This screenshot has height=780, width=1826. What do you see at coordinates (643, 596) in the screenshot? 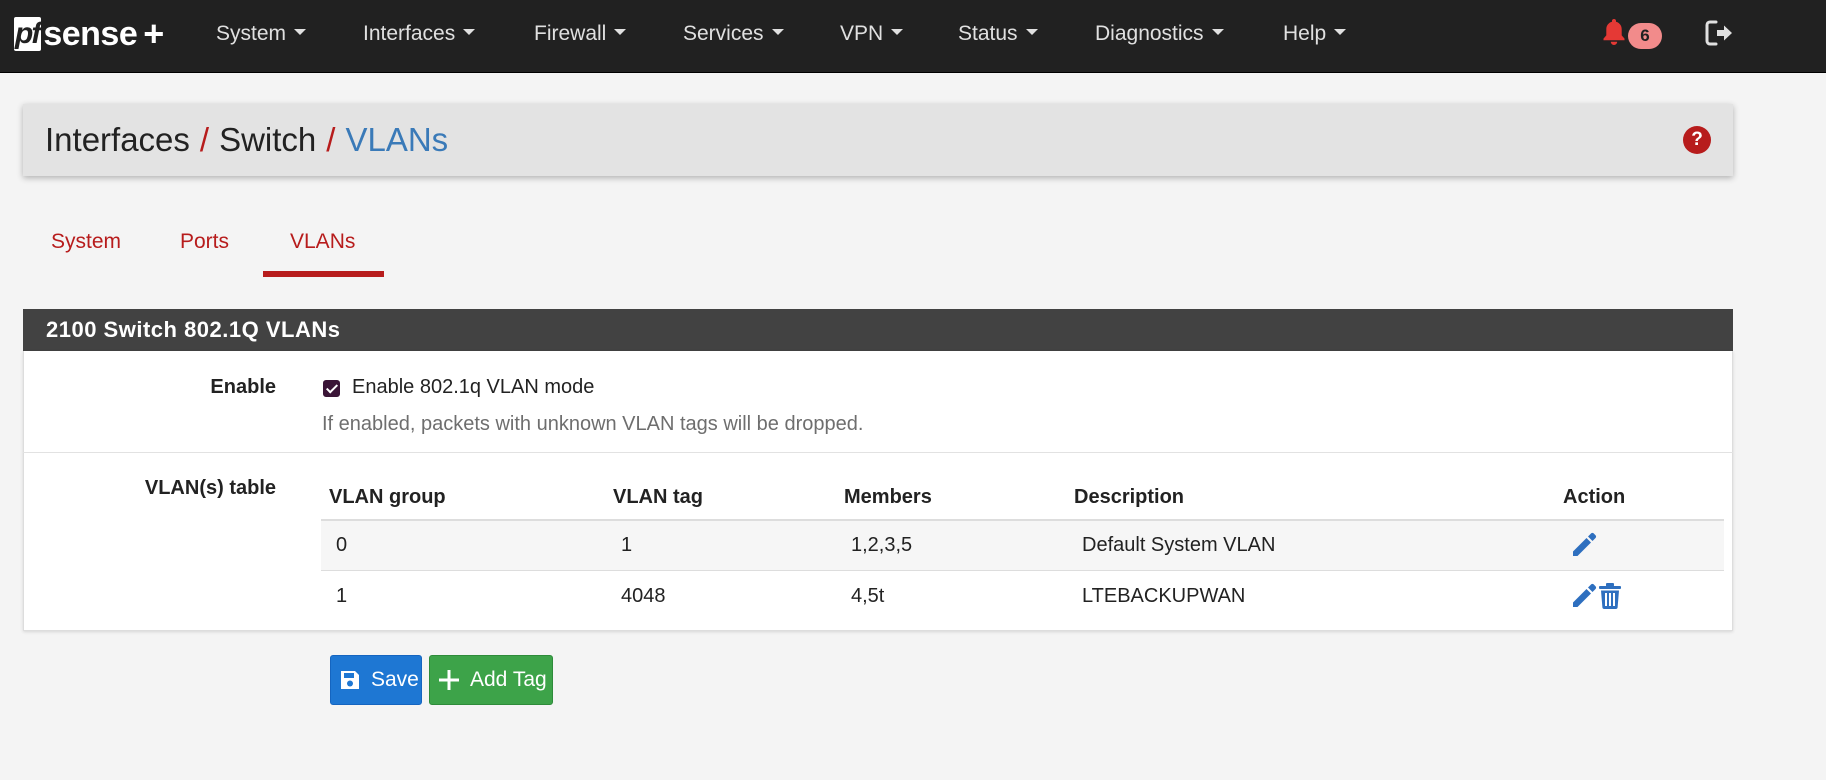
I see `cell-vlan-tag: 4048` at bounding box center [643, 596].